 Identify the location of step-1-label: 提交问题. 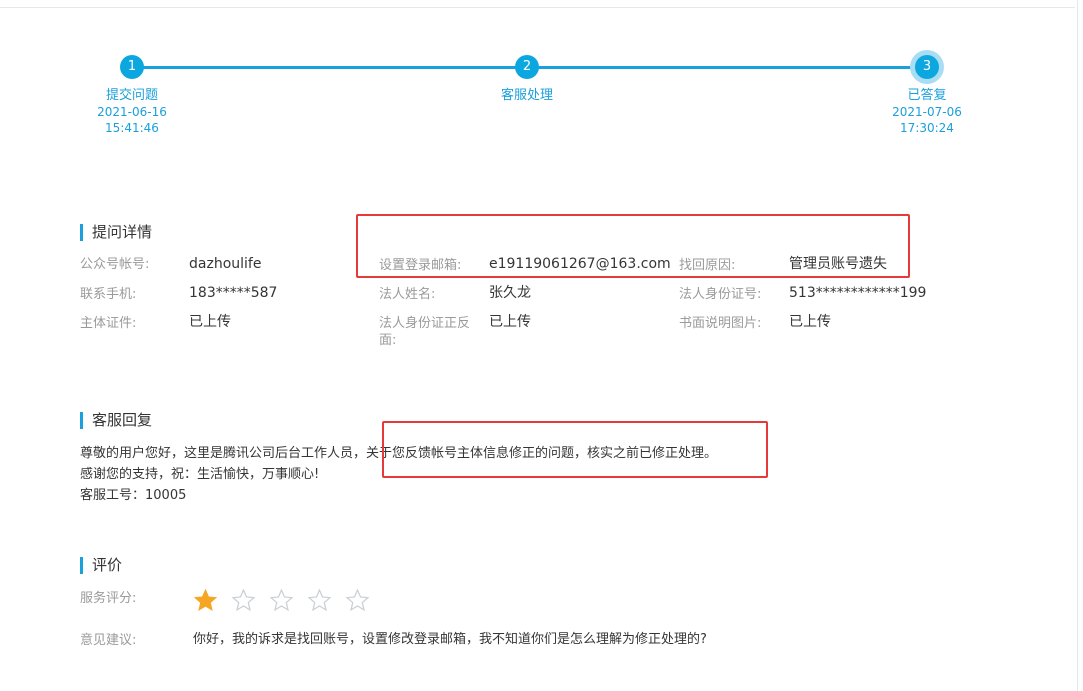
(131, 95).